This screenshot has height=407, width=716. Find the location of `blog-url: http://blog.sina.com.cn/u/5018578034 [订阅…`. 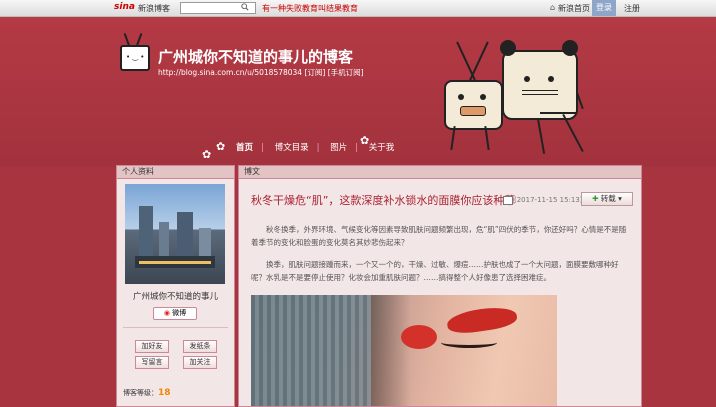

blog-url: http://blog.sina.com.cn/u/5018578034 [订阅… is located at coordinates (261, 72).